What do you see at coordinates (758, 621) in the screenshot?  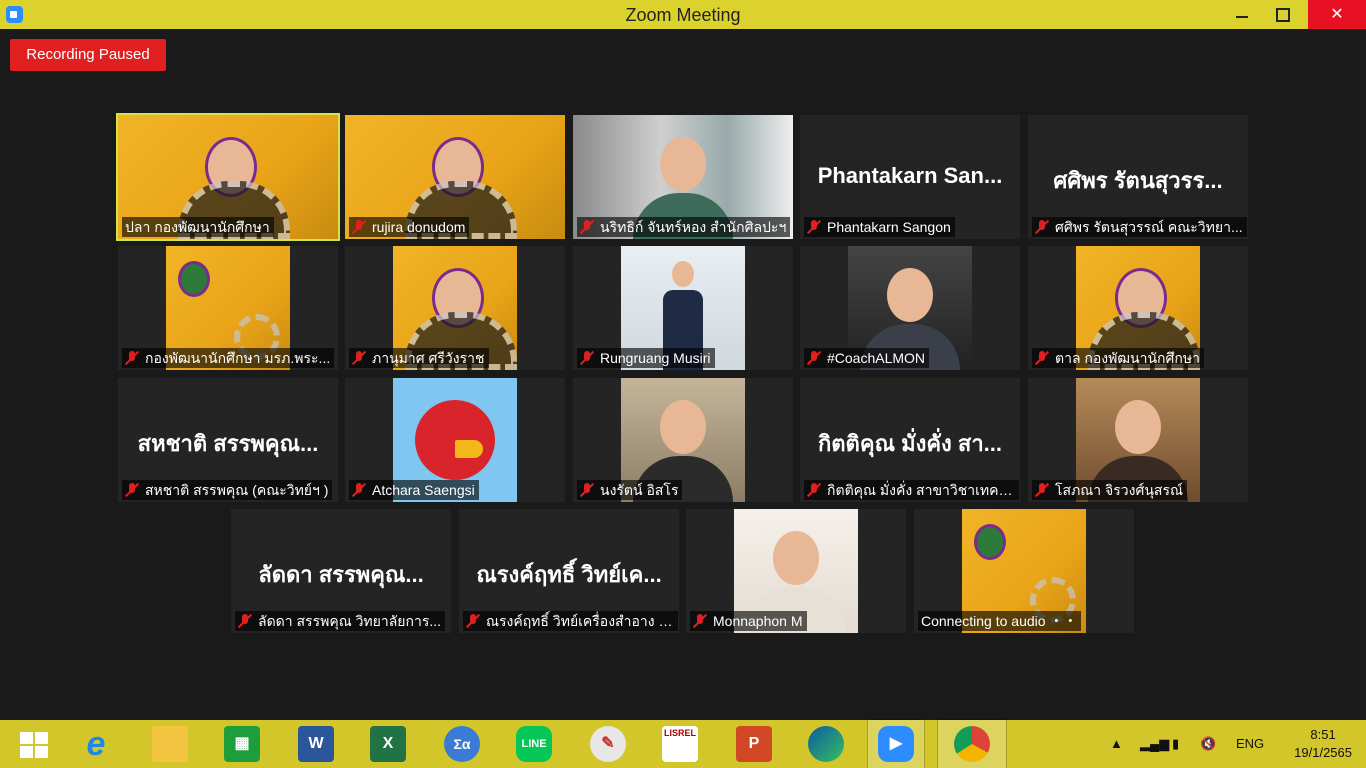 I see `participant-name-text: Monnaphon M` at bounding box center [758, 621].